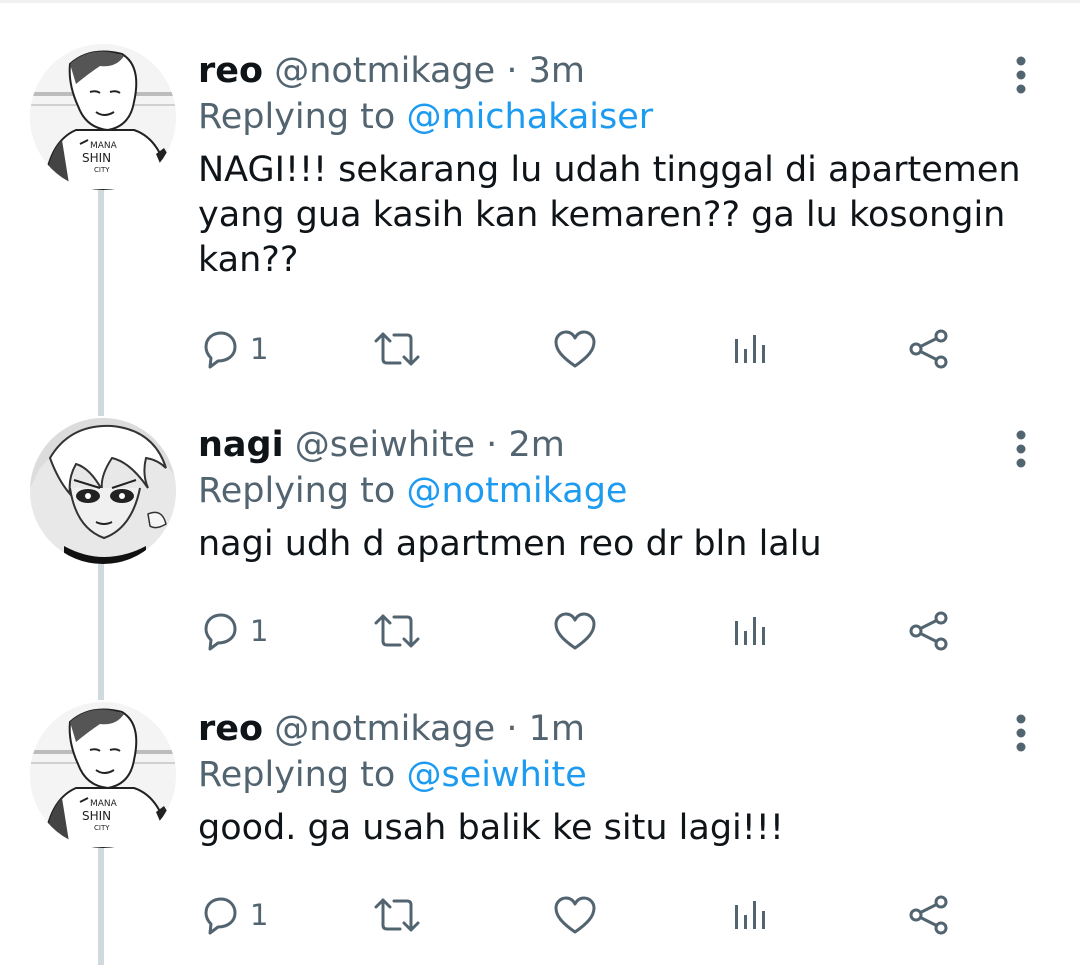  Describe the element at coordinates (385, 445) in the screenshot. I see `user-handle: @seiwhite` at that location.